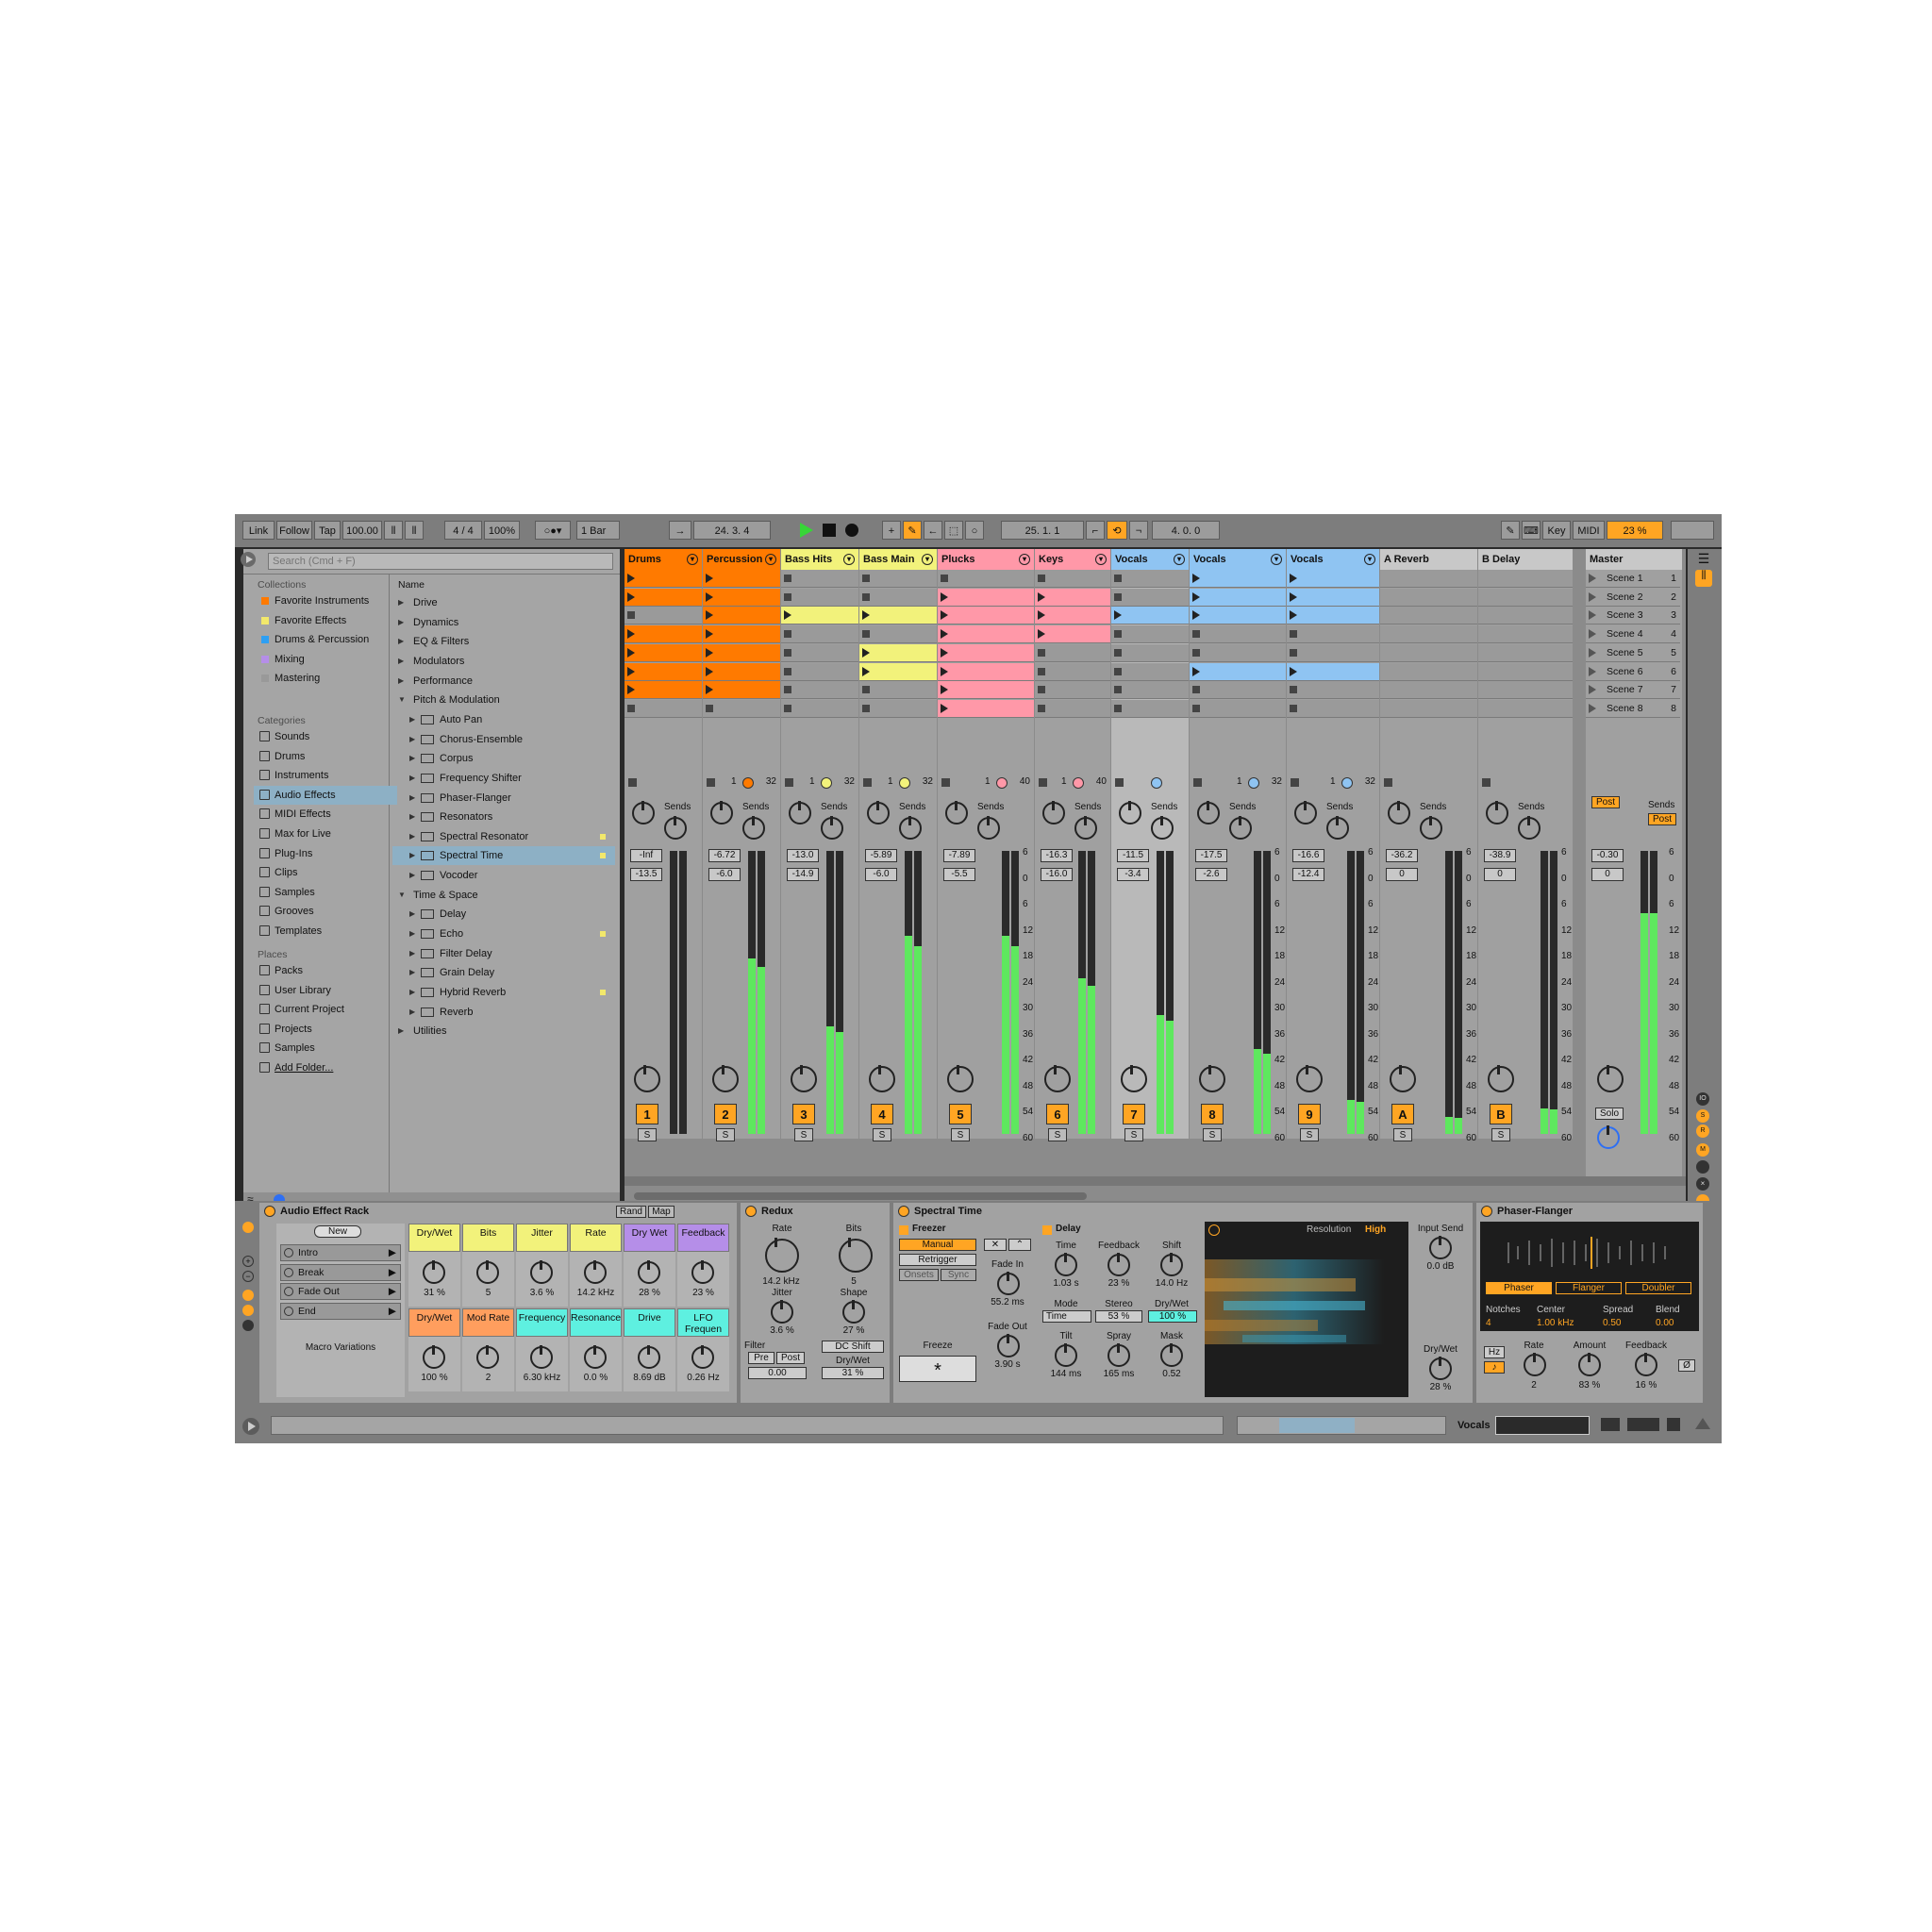 This screenshot has width=1932, height=1932. What do you see at coordinates (402, 700) in the screenshot?
I see `expanded-arrow-icon: ▼` at bounding box center [402, 700].